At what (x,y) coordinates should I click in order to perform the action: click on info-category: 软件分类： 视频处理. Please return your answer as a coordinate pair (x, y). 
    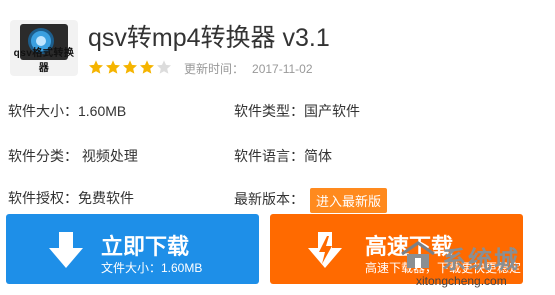
    Looking at the image, I should click on (73, 156).